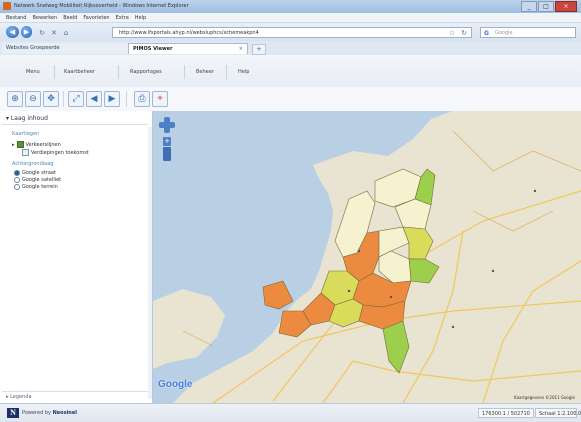 The width and height of the screenshot is (581, 422). Describe the element at coordinates (12, 32) in the screenshot. I see `back-button: ◀` at that location.